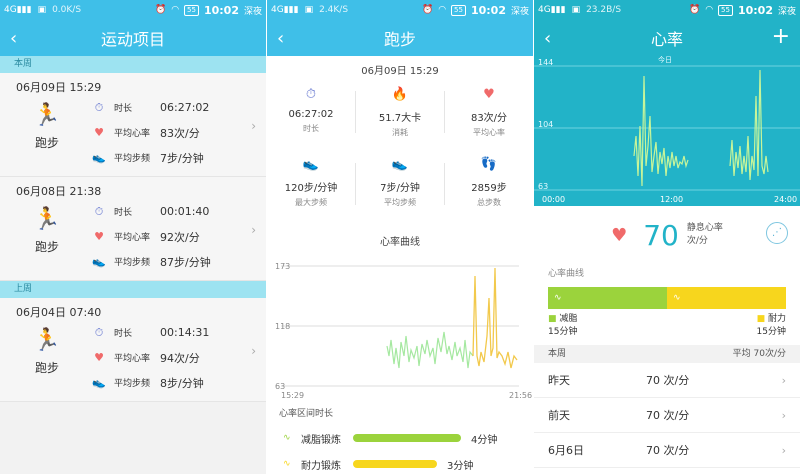 The image size is (800, 474). I want to click on stat-label: 平均心率, so click(489, 132).